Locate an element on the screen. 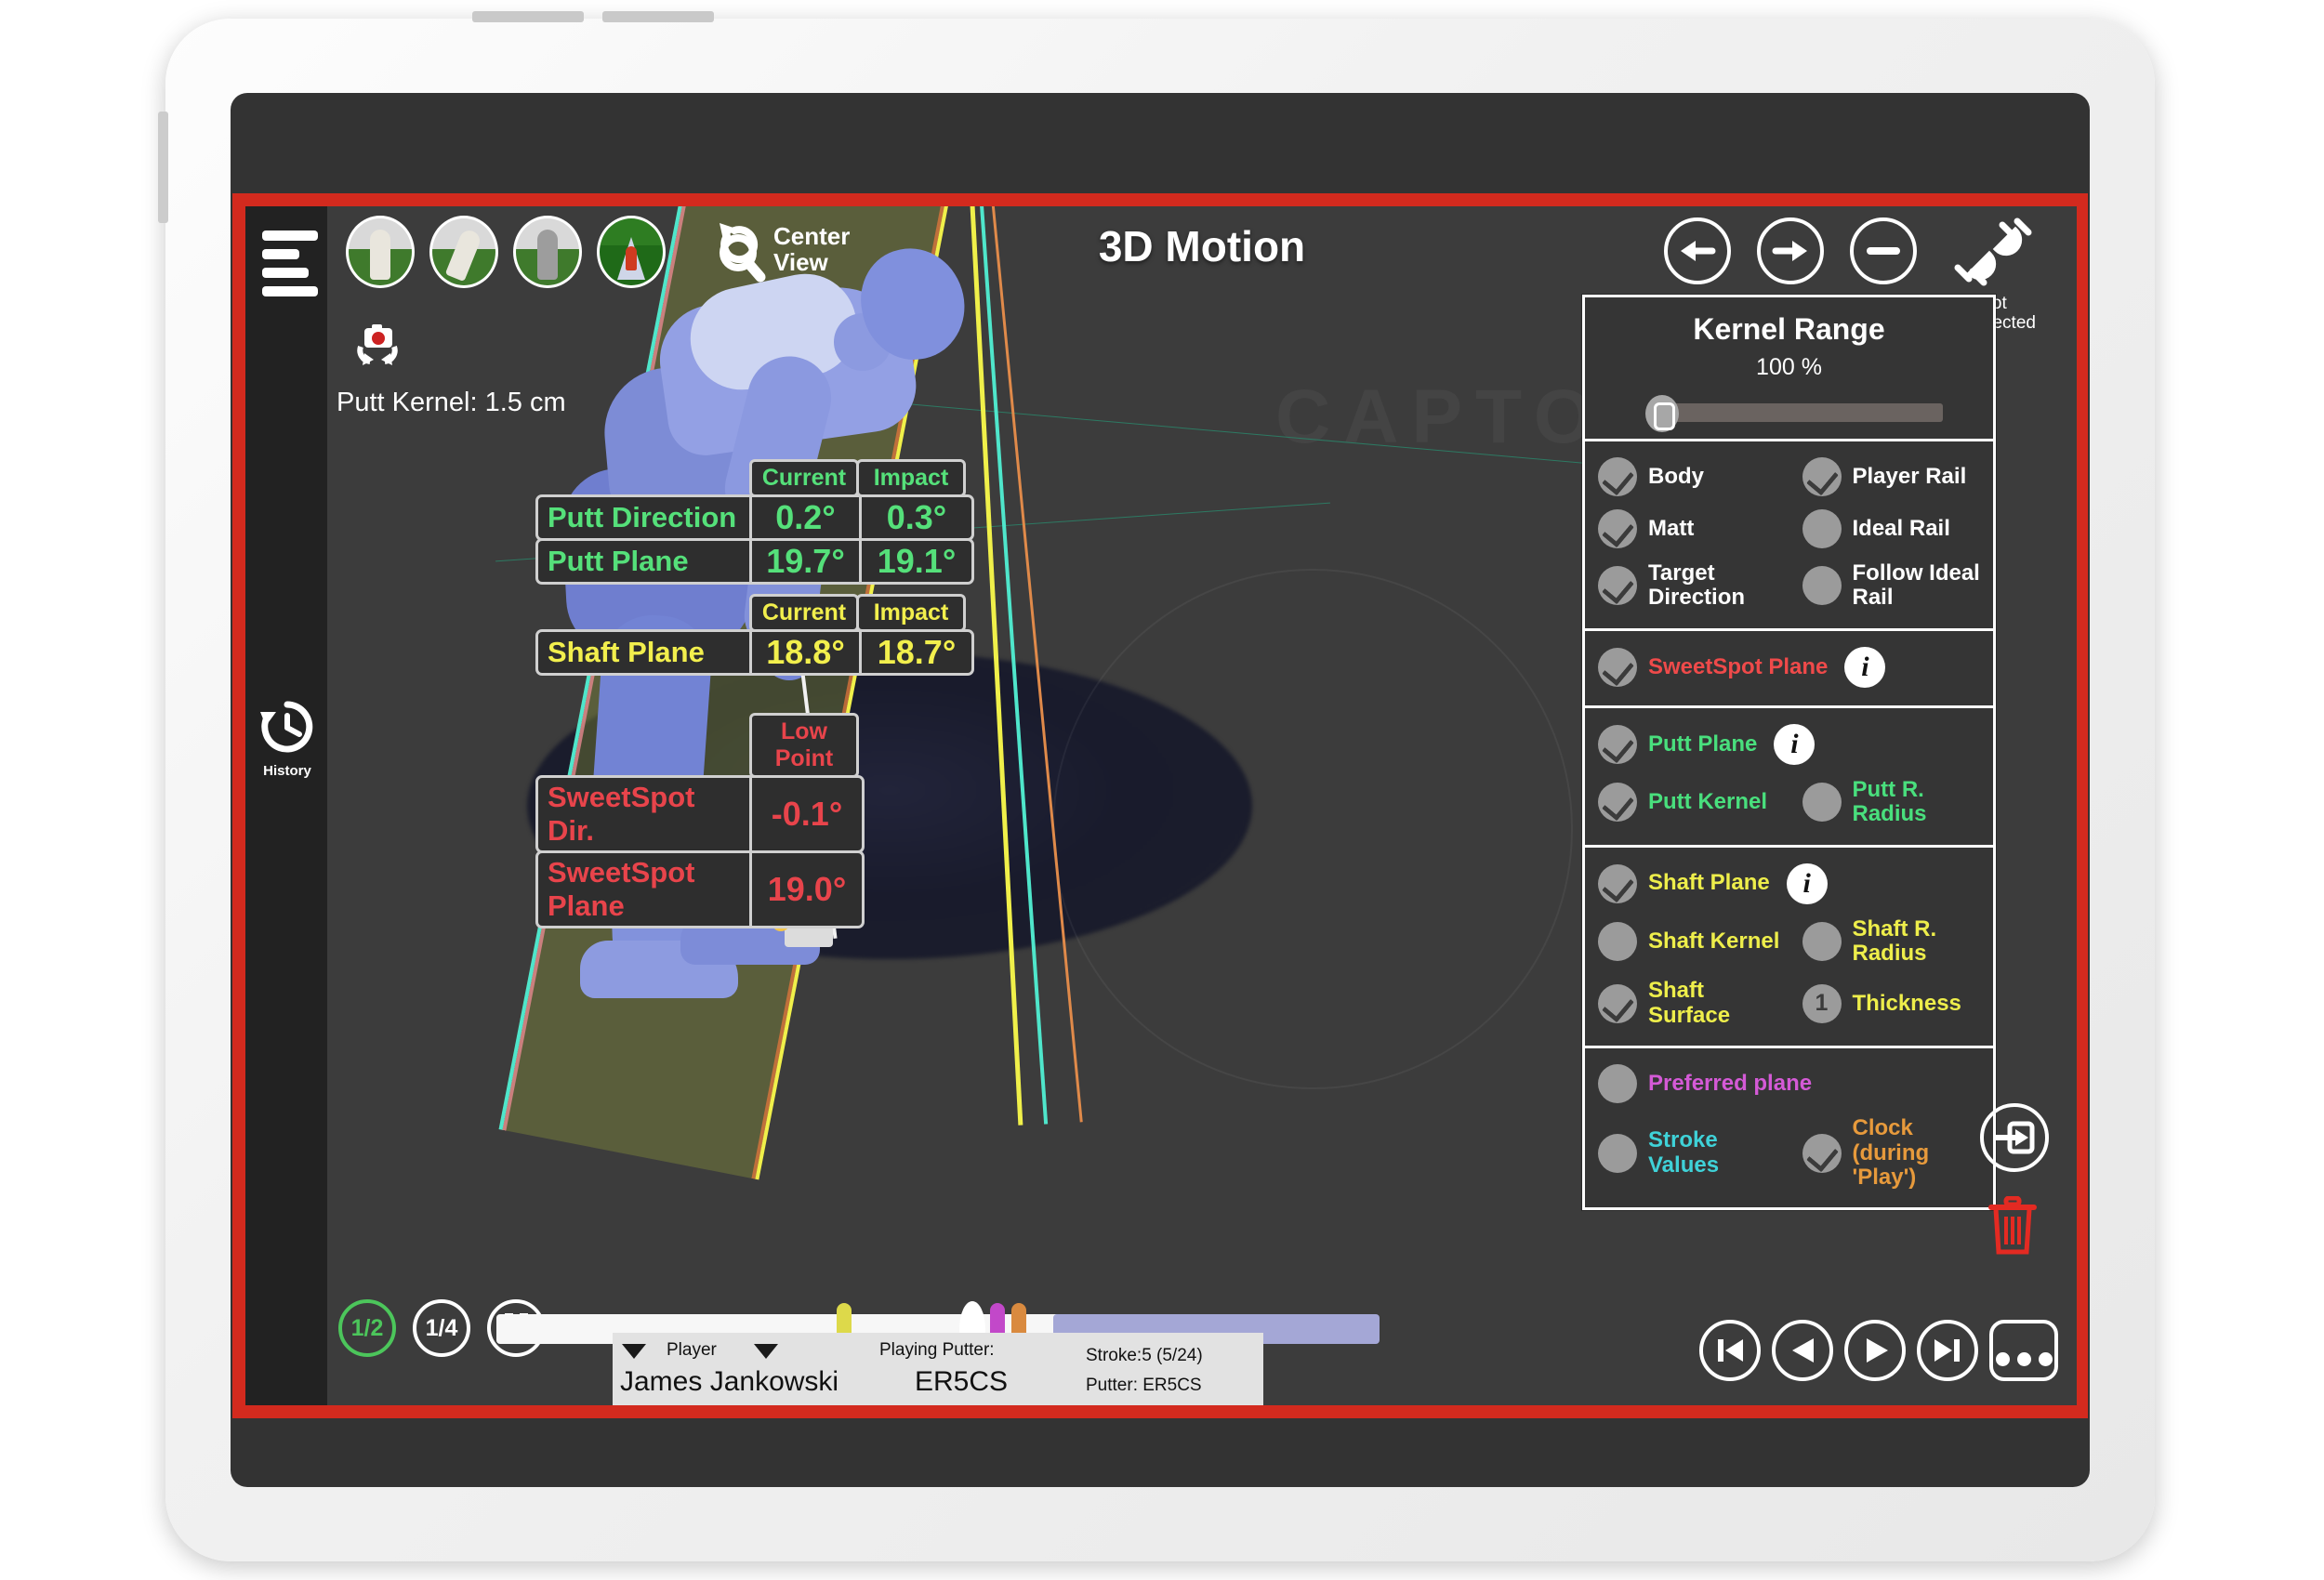  putt-group-grid: Putt Plane i Putt Kernel Putt R. Radius is located at coordinates (1789, 776).